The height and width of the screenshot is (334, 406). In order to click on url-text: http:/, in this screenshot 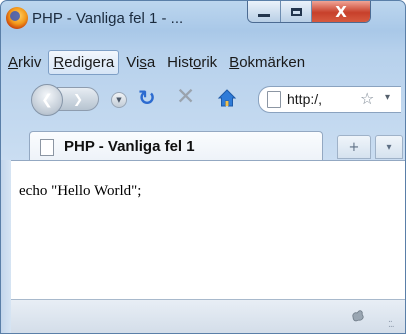, I will do `click(304, 99)`.